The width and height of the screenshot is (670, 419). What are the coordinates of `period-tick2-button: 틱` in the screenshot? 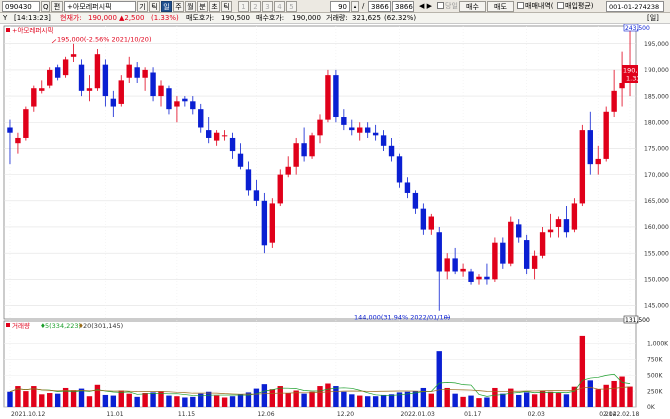 It's located at (226, 6).